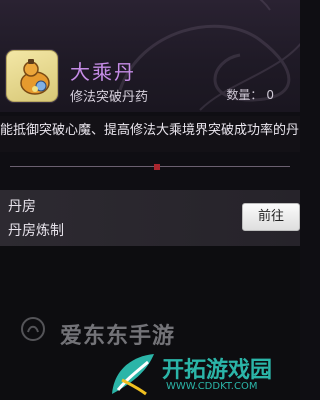 This screenshot has height=400, width=320. What do you see at coordinates (109, 97) in the screenshot?
I see `item-subtitle: 修法突破丹药` at bounding box center [109, 97].